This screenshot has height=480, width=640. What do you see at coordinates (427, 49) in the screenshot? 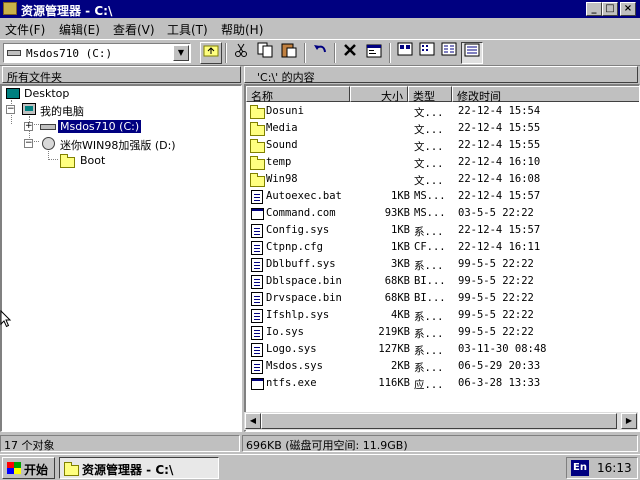
I see `small-icons-view-icon` at bounding box center [427, 49].